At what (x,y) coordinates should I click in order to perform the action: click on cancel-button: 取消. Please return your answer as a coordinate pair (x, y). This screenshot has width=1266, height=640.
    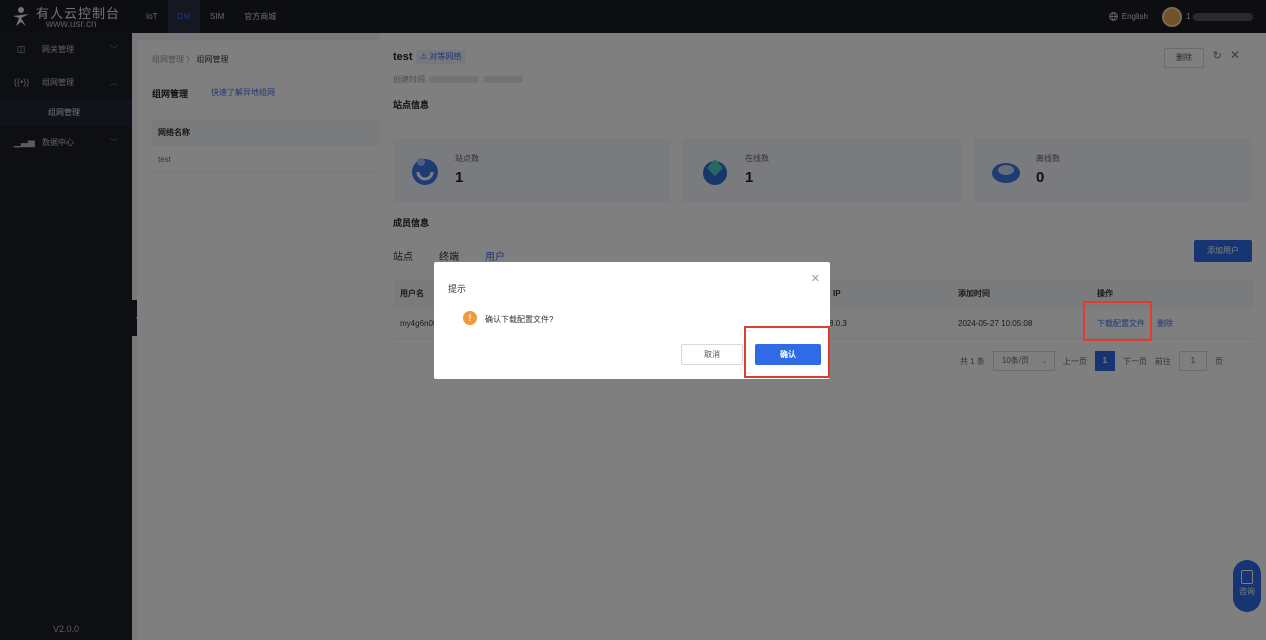
    Looking at the image, I should click on (712, 354).